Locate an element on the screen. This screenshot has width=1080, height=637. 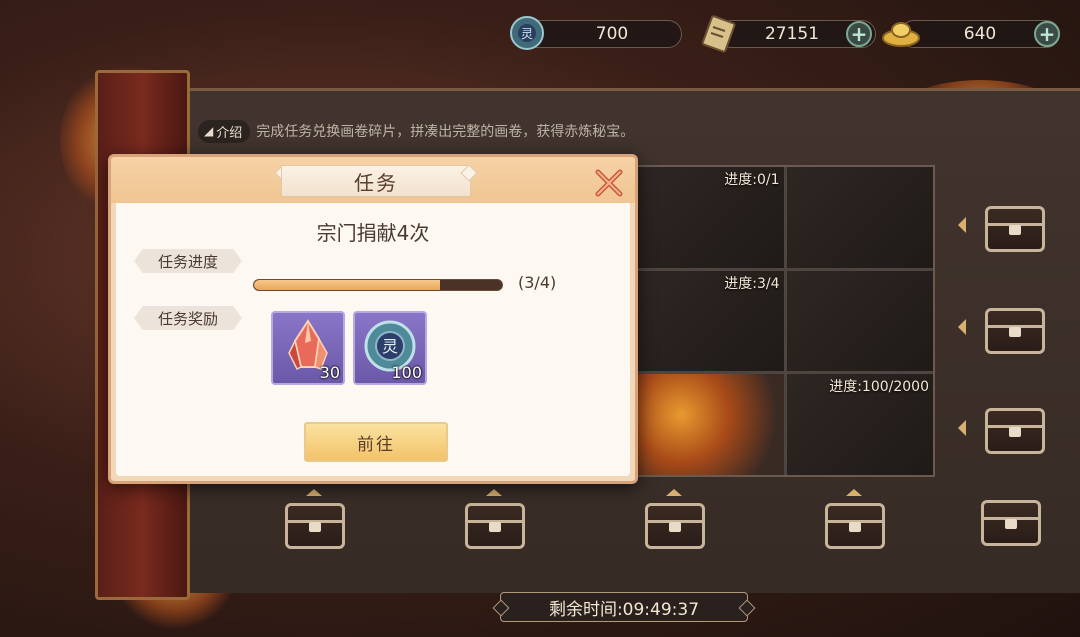
piece-progress: 进度:0/1 is located at coordinates (752, 180).